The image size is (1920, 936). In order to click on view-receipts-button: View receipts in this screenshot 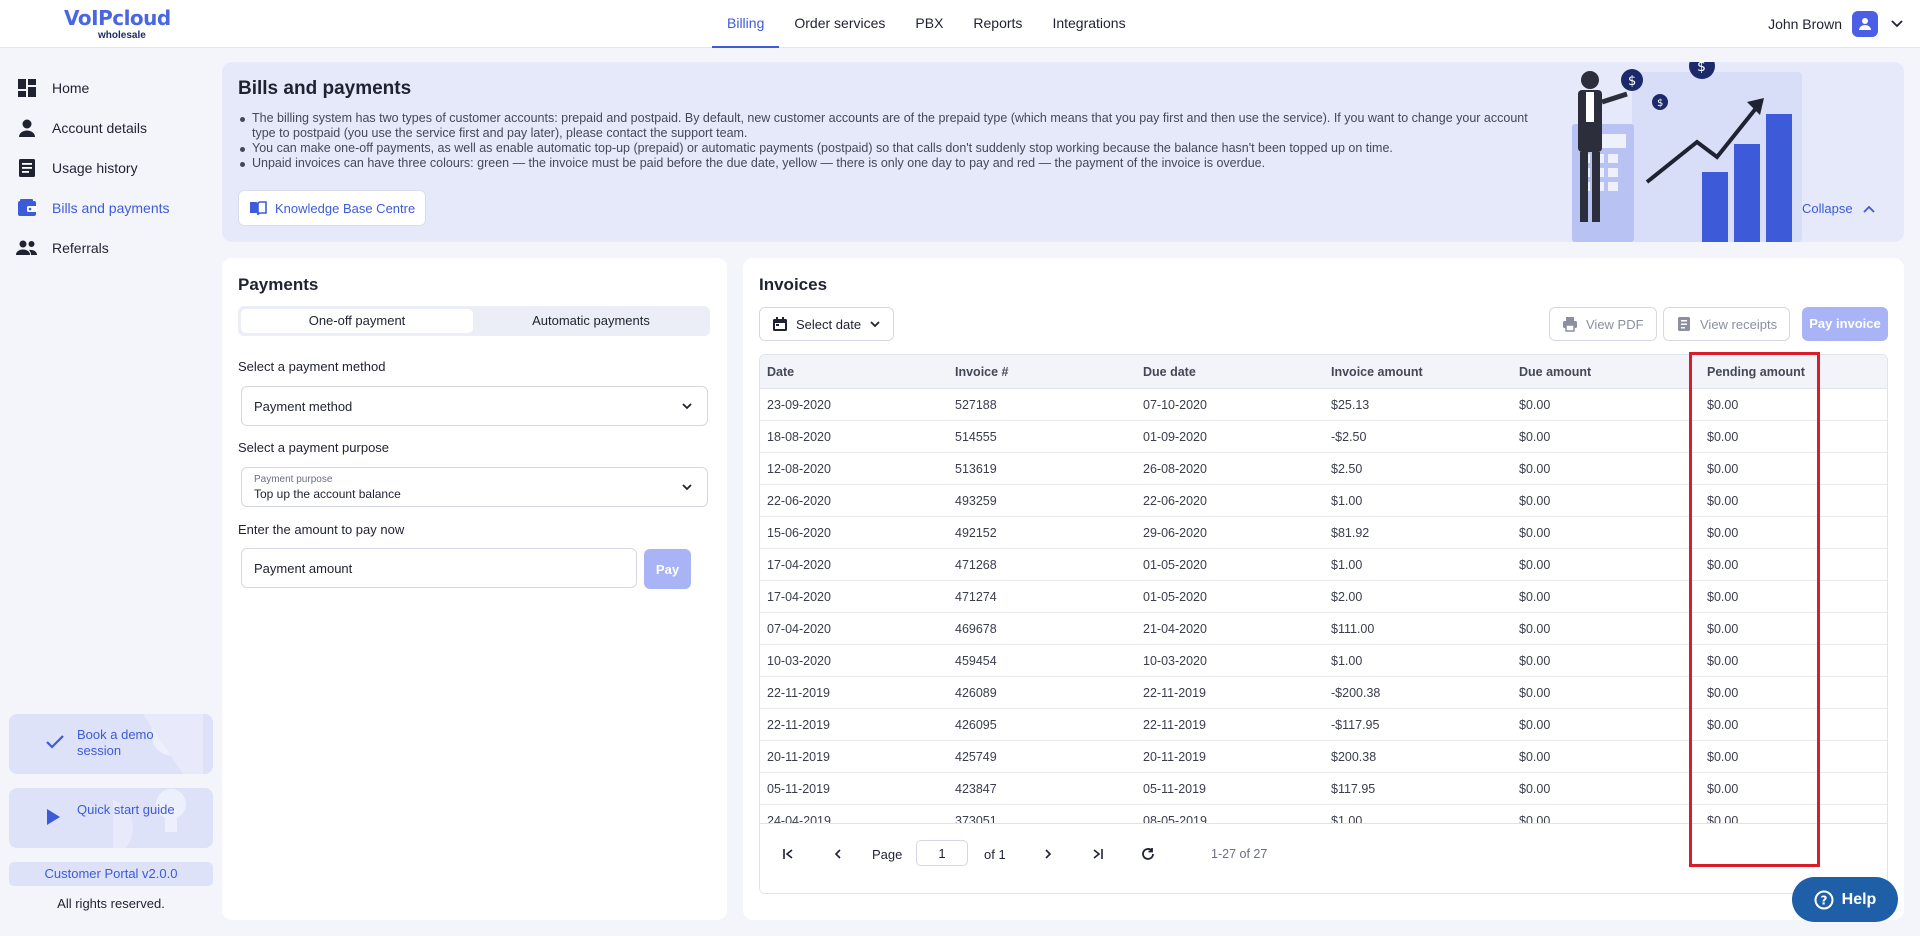, I will do `click(1727, 324)`.